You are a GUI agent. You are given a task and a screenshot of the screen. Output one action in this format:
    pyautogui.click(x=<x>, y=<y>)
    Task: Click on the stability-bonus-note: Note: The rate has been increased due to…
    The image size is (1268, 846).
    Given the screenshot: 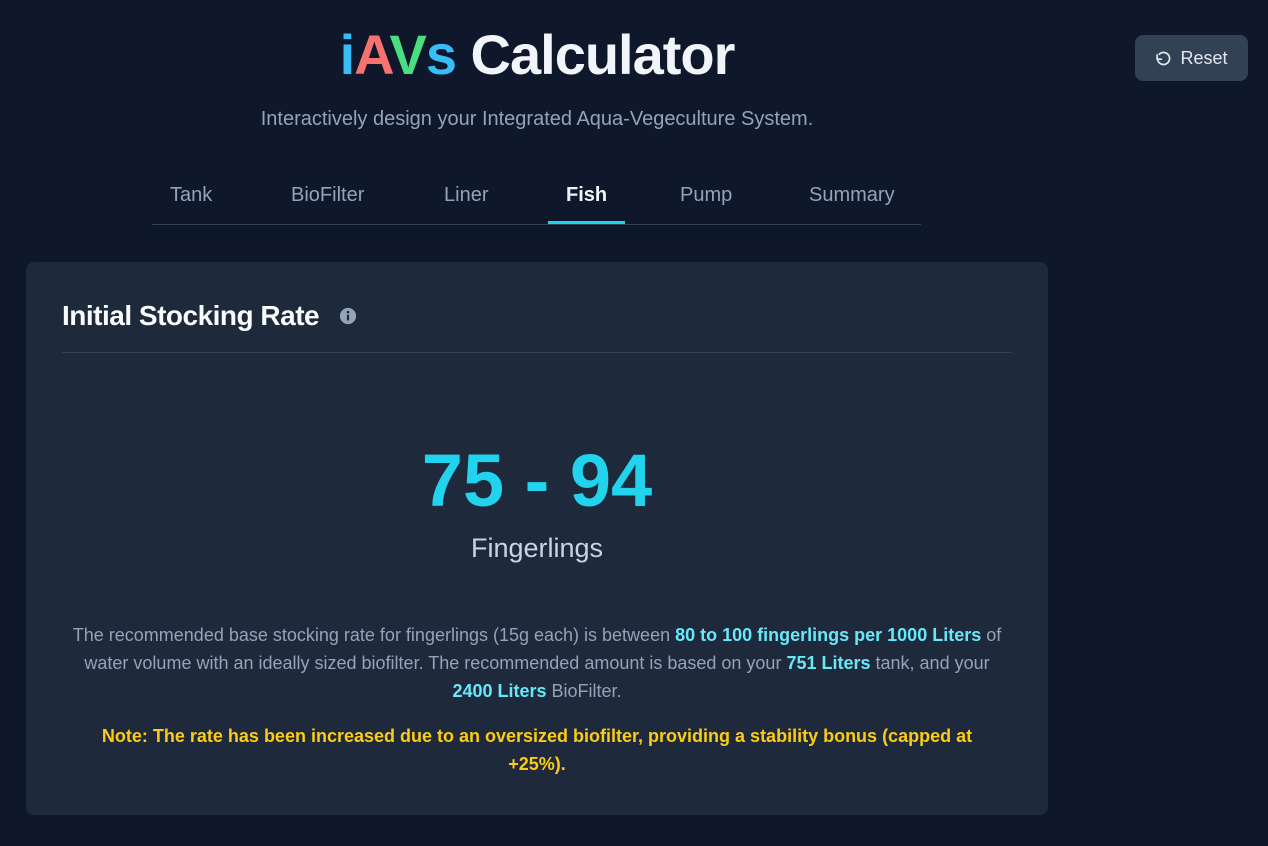 What is the action you would take?
    pyautogui.click(x=537, y=750)
    